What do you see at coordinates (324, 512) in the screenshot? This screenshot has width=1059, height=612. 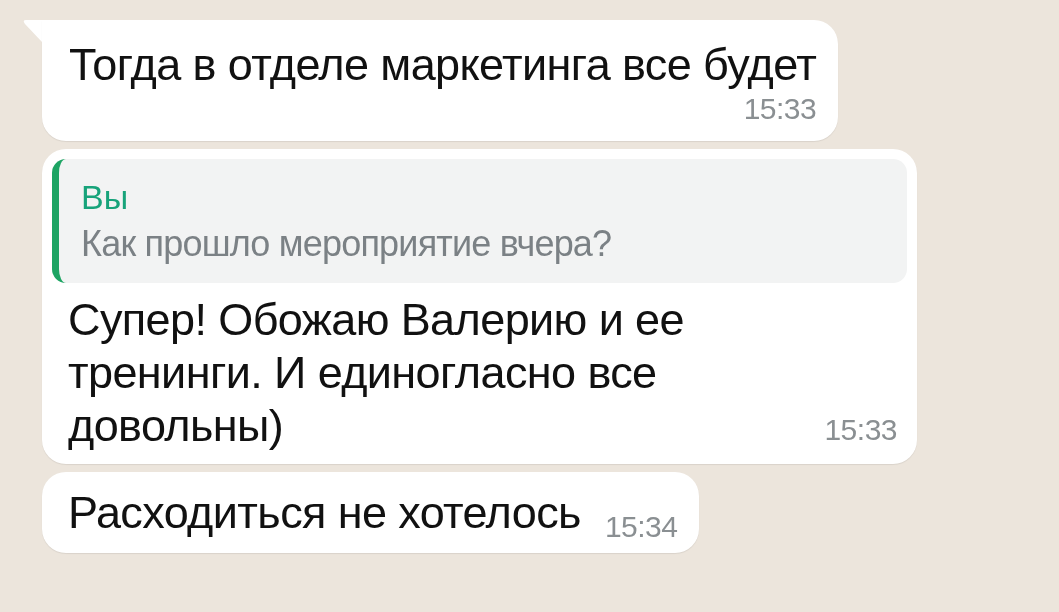 I see `message-text: Расходиться не хотелось` at bounding box center [324, 512].